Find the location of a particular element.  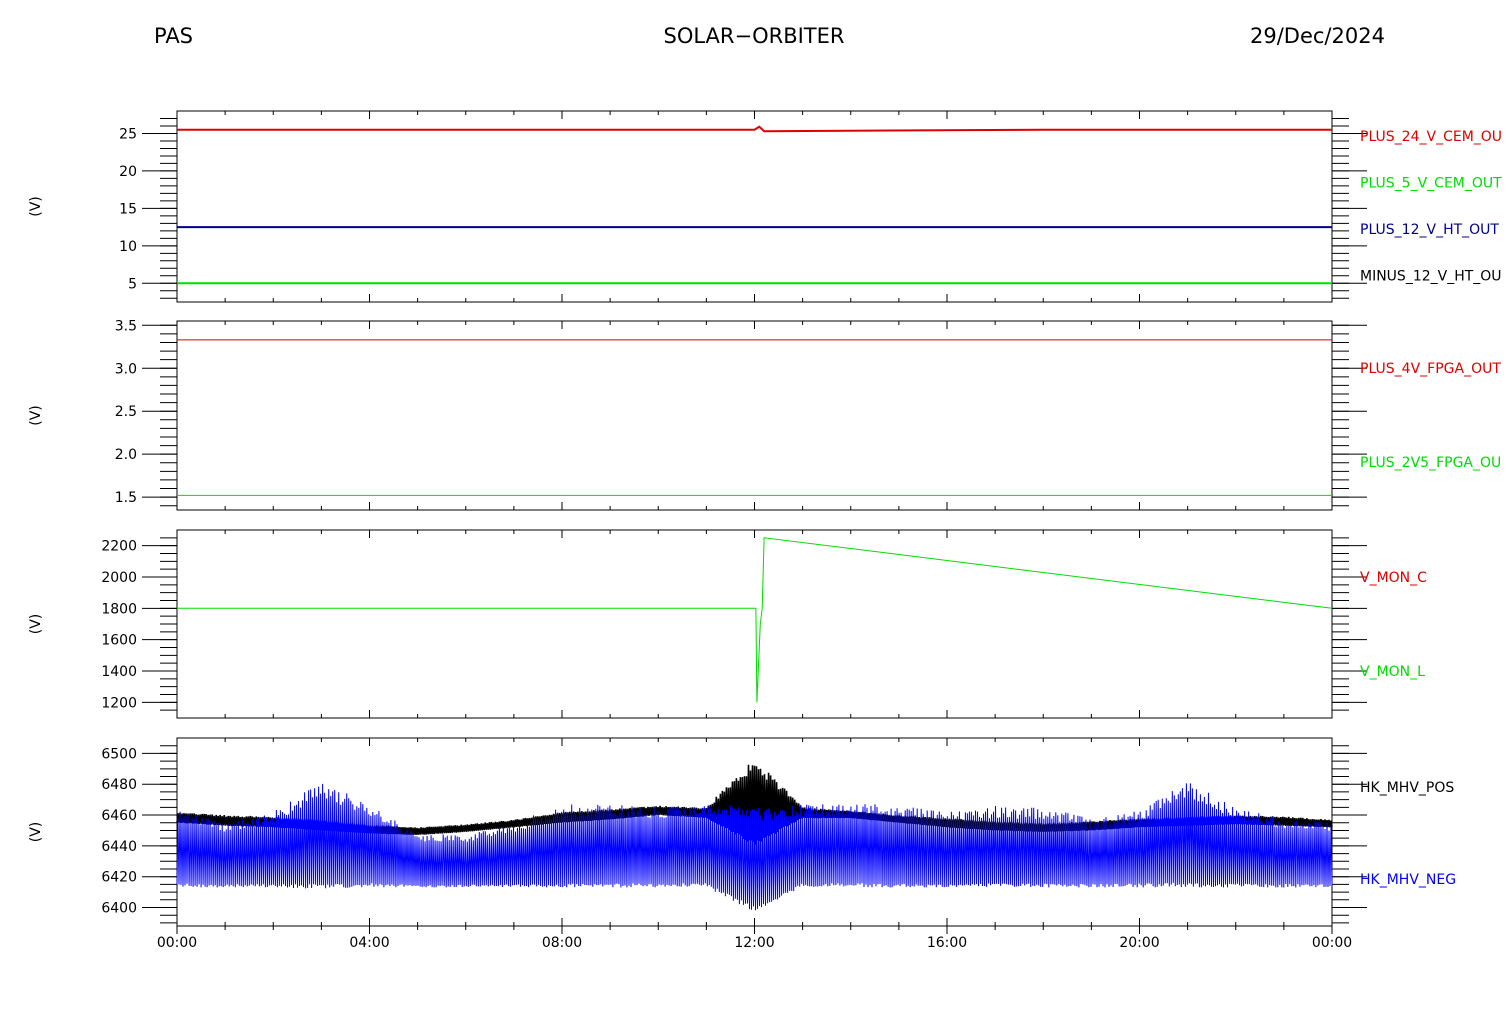

legend-entry: MINUS_12_V_HT_OU is located at coordinates (1431, 277).